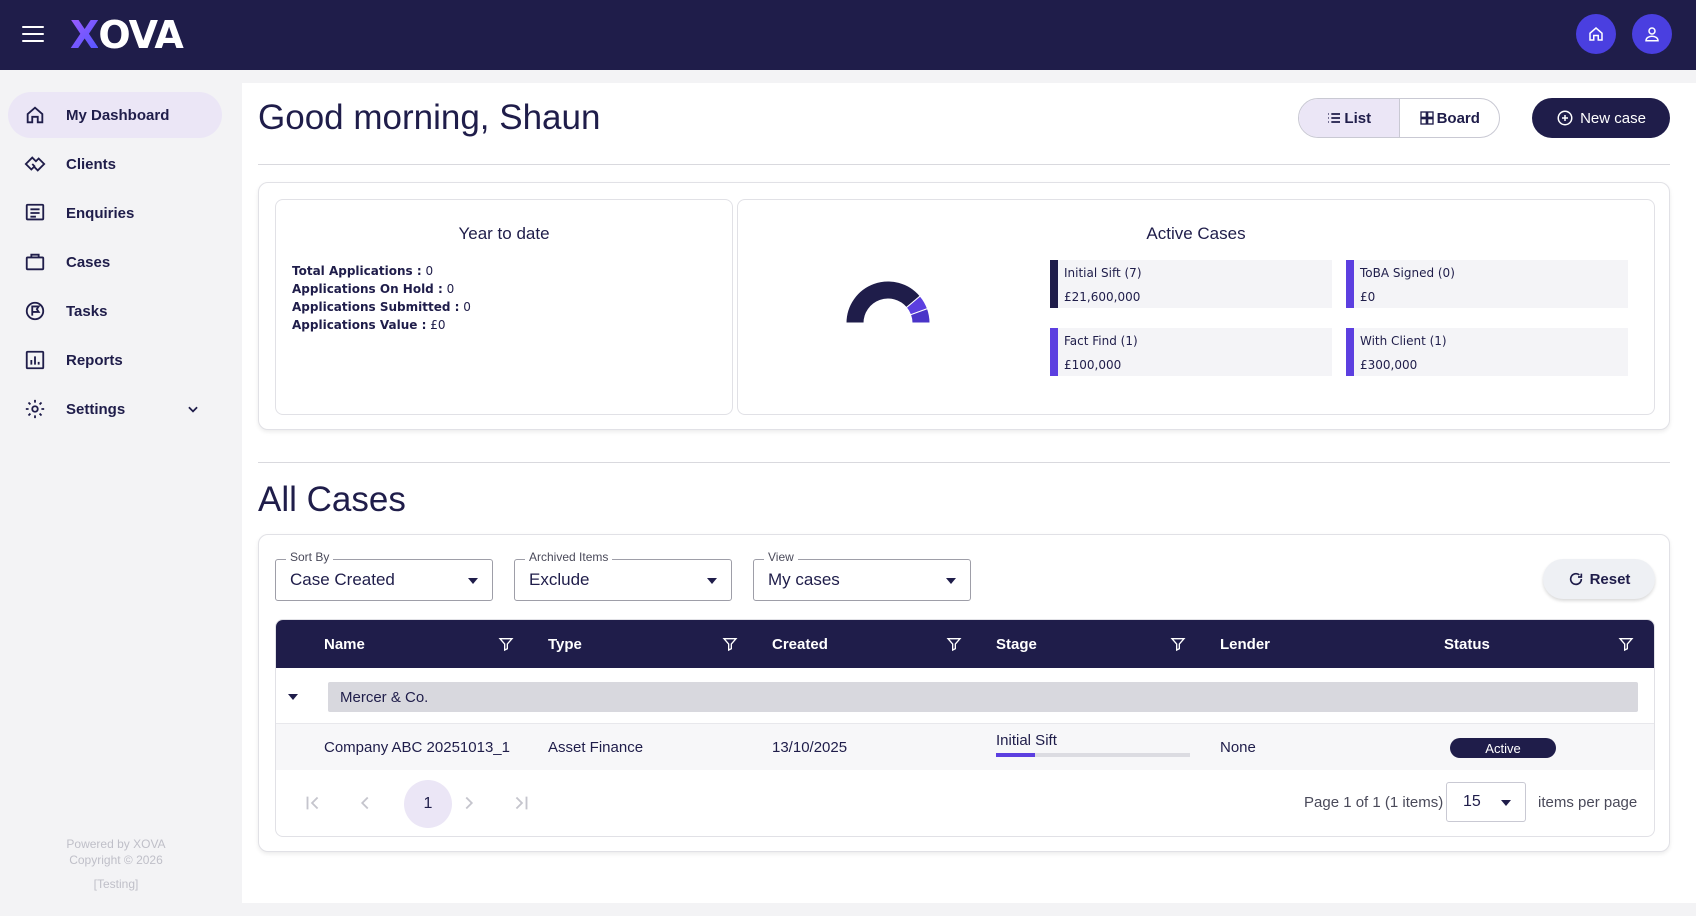  What do you see at coordinates (1426, 118) in the screenshot?
I see `grid-icon` at bounding box center [1426, 118].